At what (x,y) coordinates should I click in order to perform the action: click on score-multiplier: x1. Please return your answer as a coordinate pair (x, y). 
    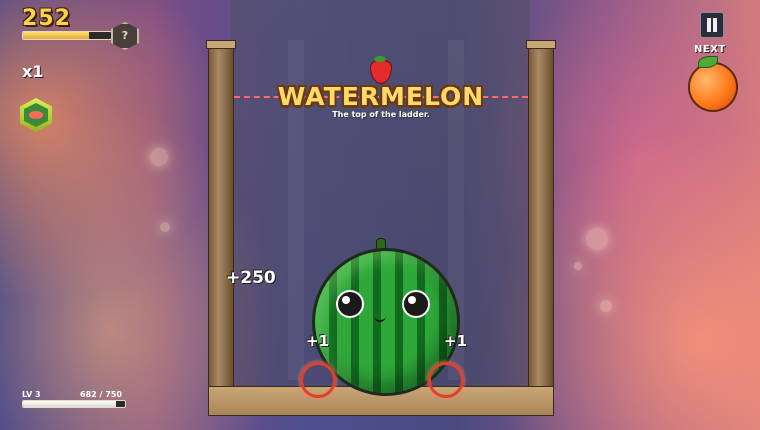
    Looking at the image, I should click on (33, 71).